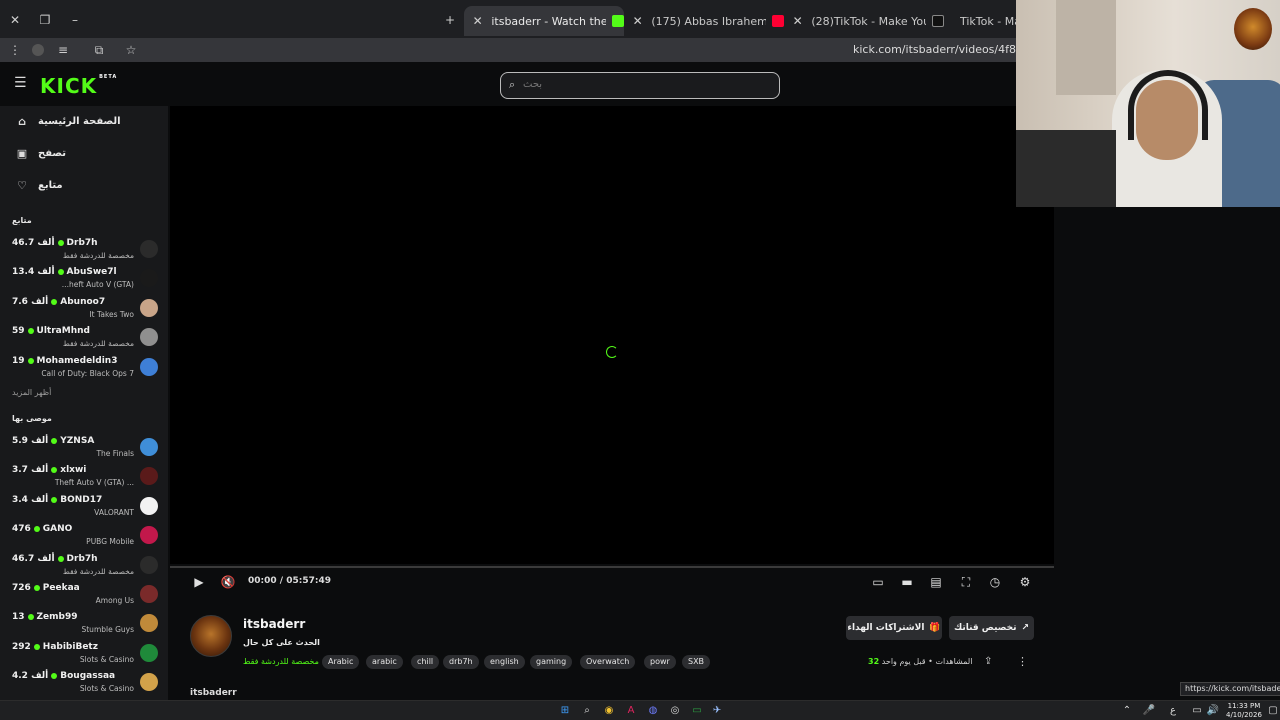 The height and width of the screenshot is (720, 1280). What do you see at coordinates (675, 711) in the screenshot?
I see `obs-icon: ◎` at bounding box center [675, 711].